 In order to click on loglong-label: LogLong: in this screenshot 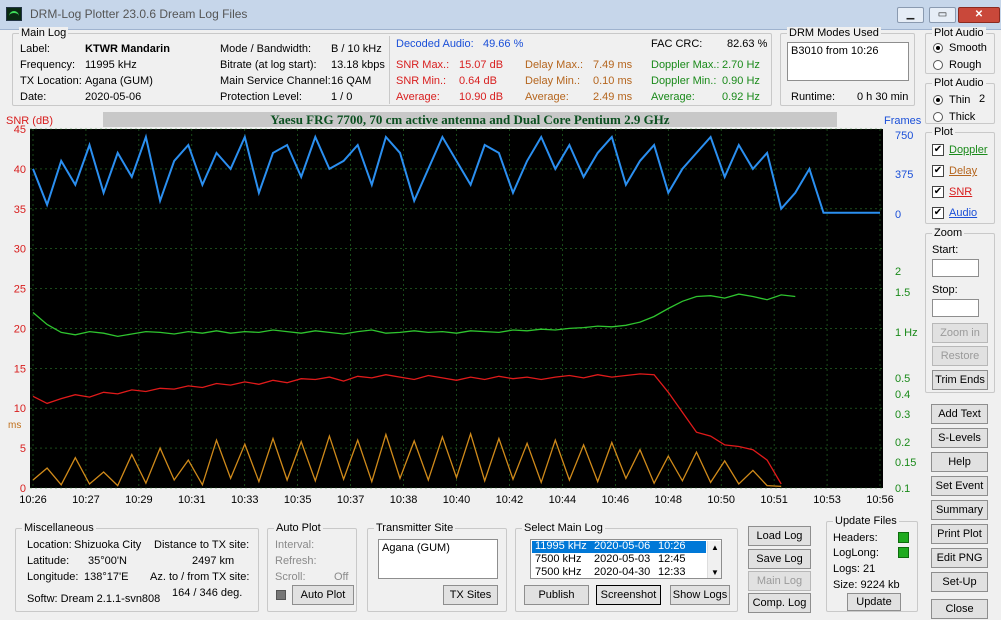, I will do `click(856, 553)`.